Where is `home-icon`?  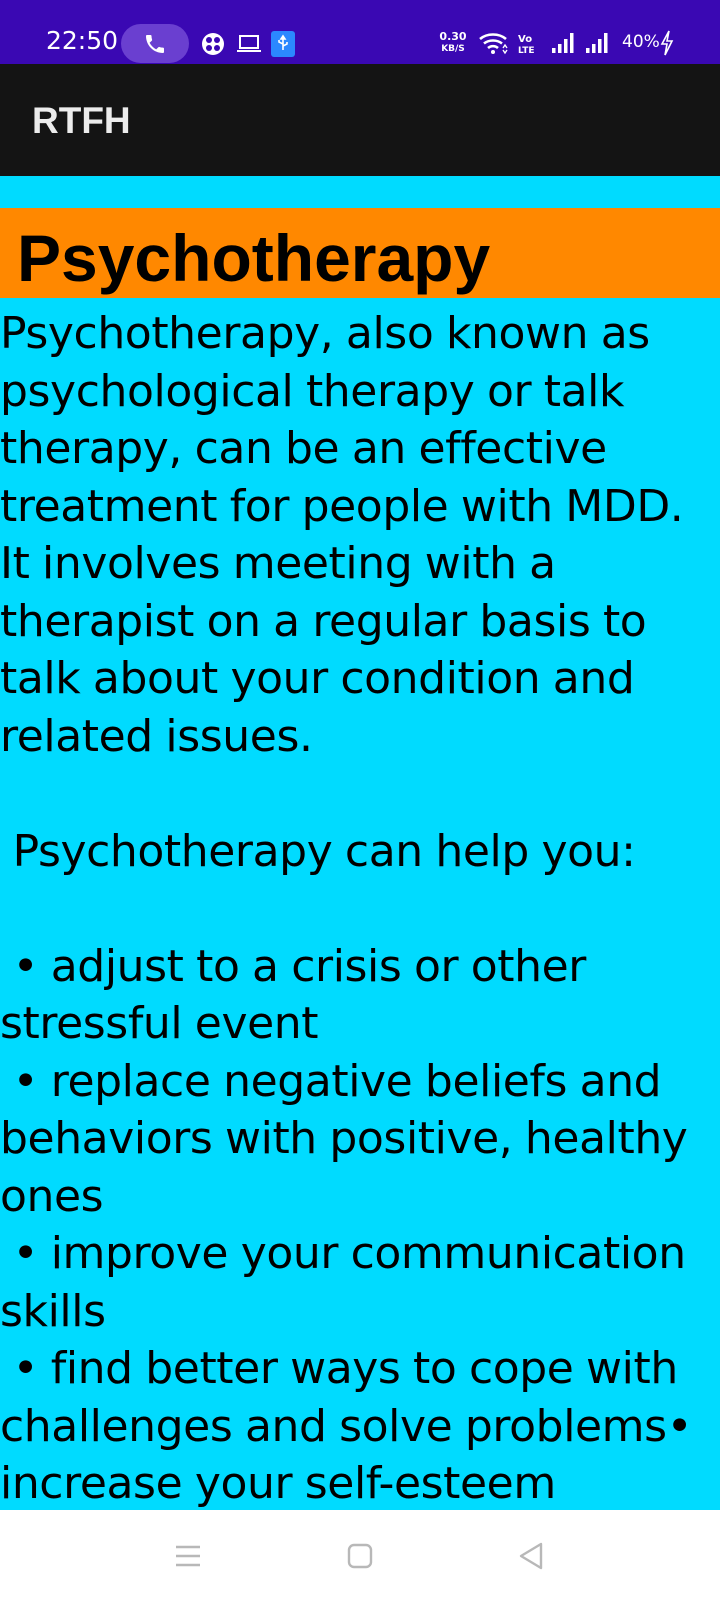
home-icon is located at coordinates (360, 1556).